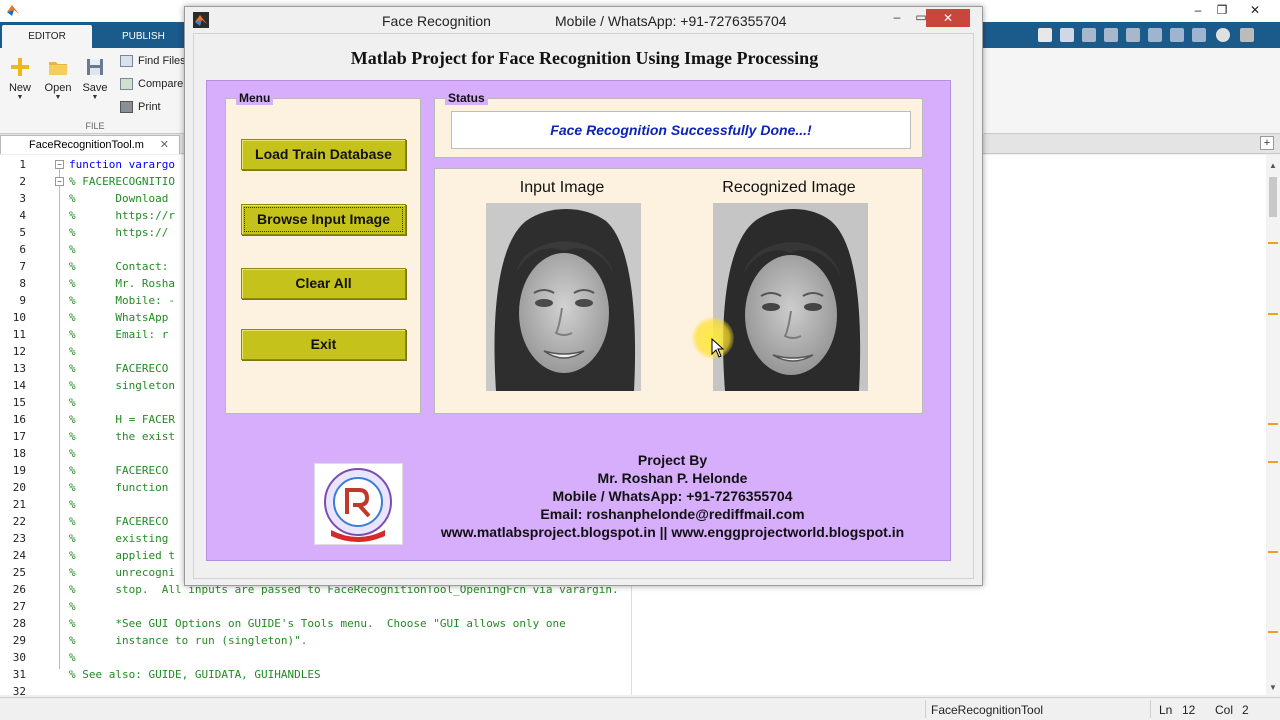  What do you see at coordinates (20, 78) in the screenshot?
I see `new-button: New ▼` at bounding box center [20, 78].